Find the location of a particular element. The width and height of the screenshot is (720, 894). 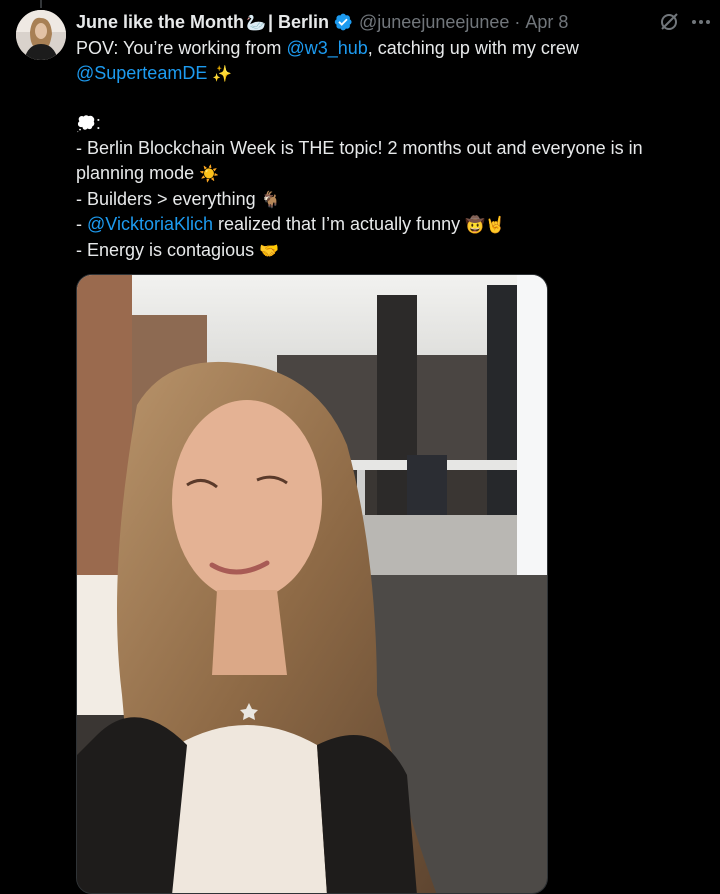

more-options-icon is located at coordinates (701, 24).